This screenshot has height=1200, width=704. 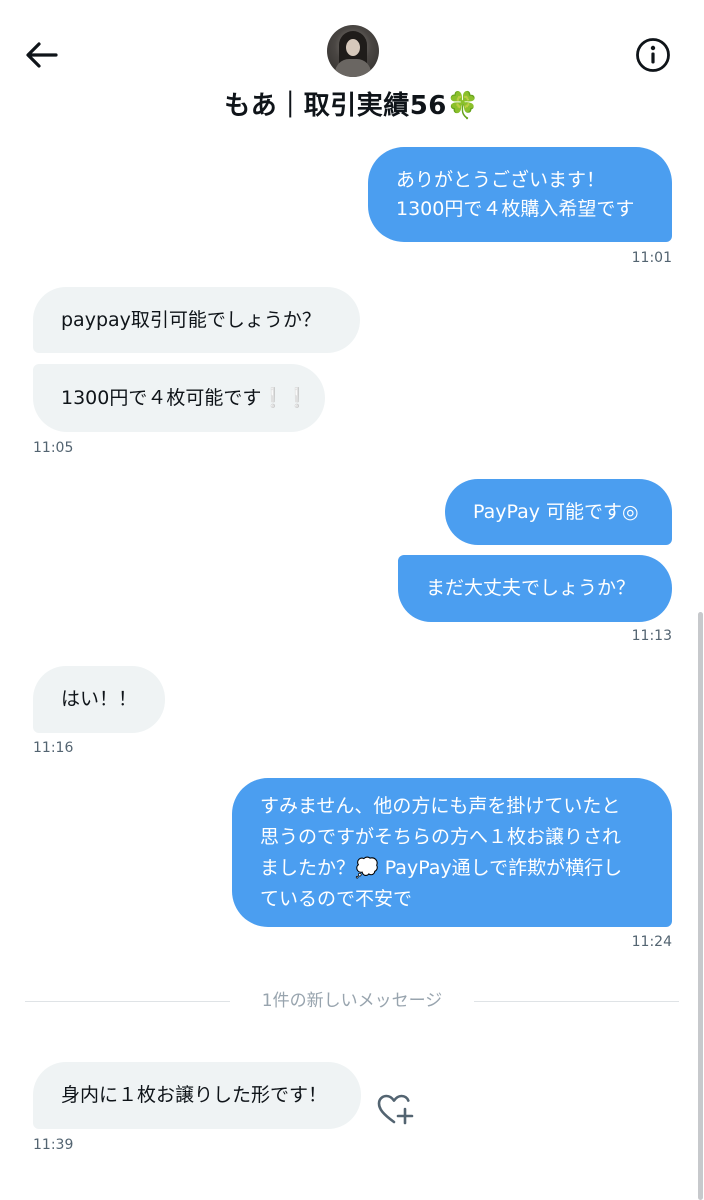 What do you see at coordinates (651, 258) in the screenshot?
I see `message-timestamp: 11:01` at bounding box center [651, 258].